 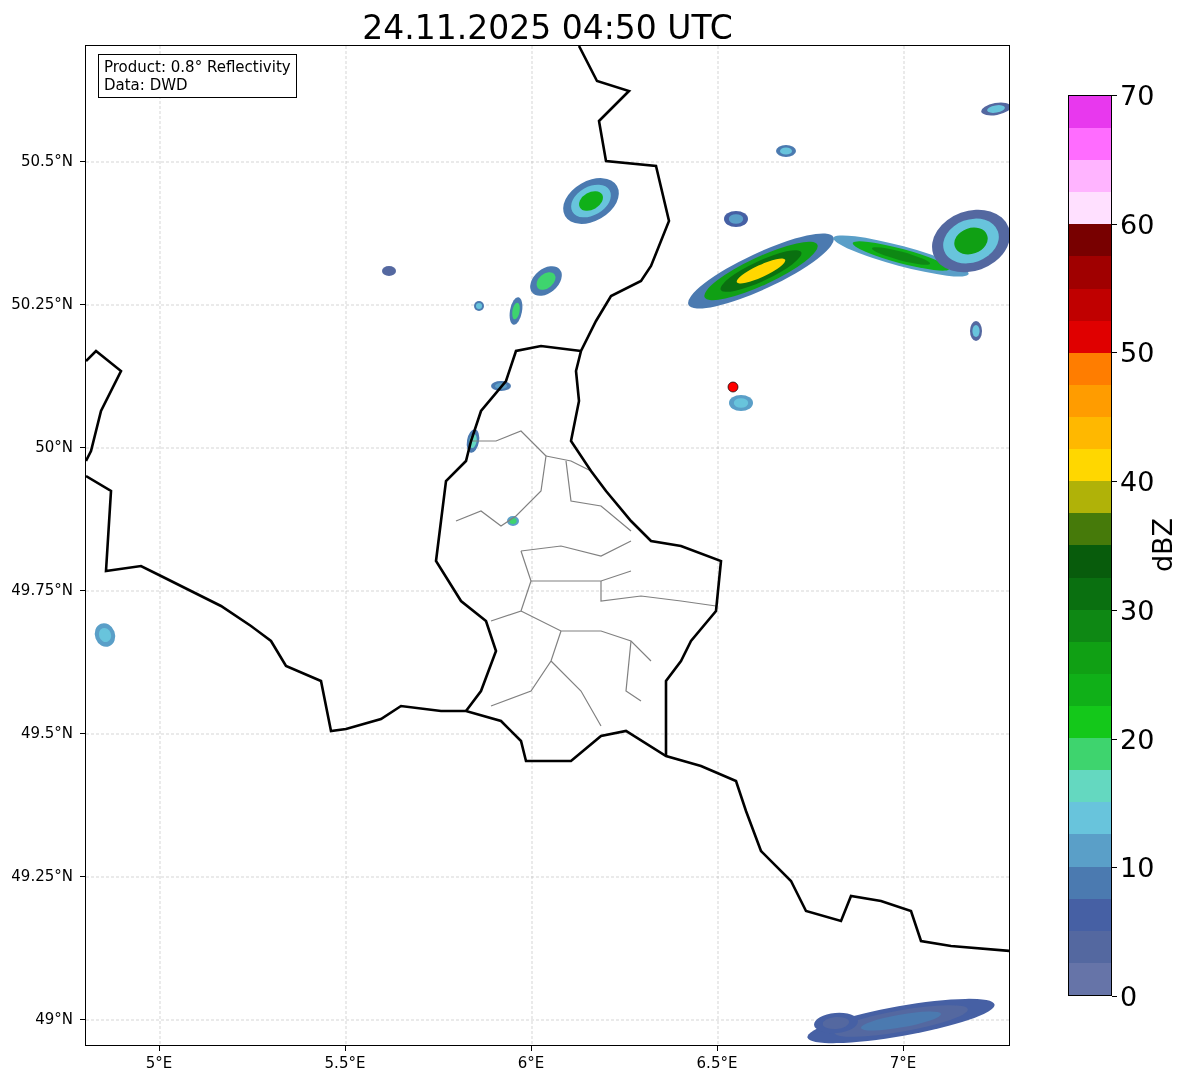 I want to click on colorbar-tick-label: 40, so click(x=1137, y=481).